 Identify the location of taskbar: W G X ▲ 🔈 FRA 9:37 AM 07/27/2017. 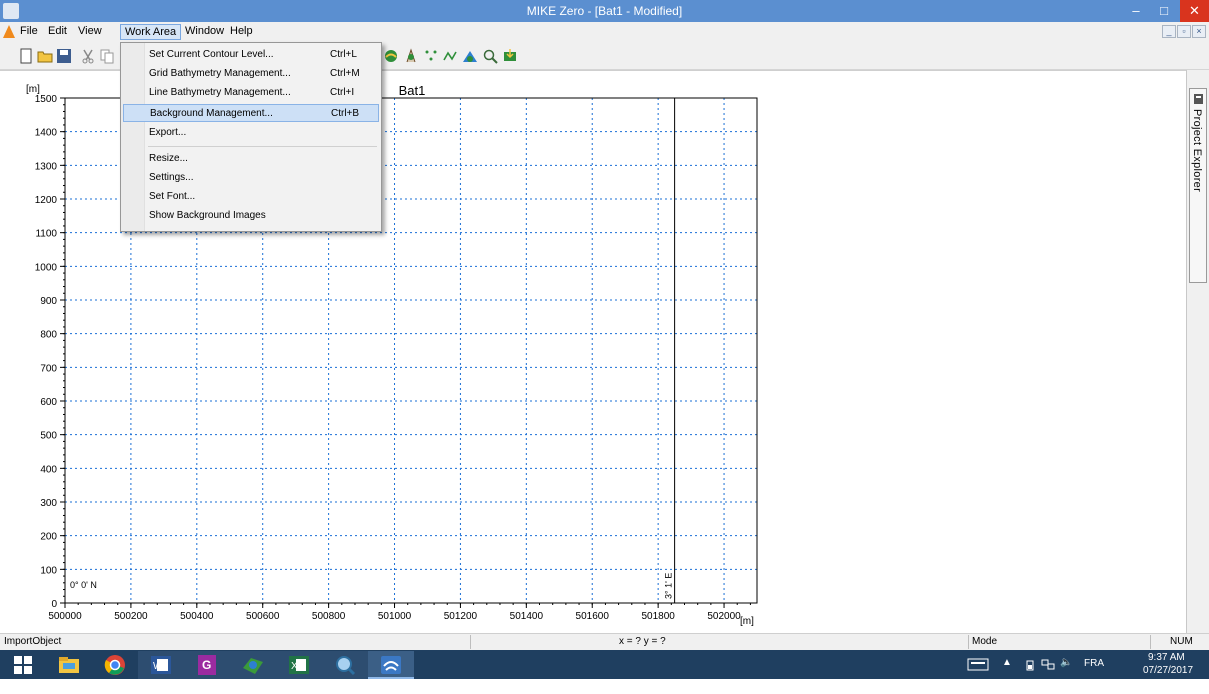
(604, 664).